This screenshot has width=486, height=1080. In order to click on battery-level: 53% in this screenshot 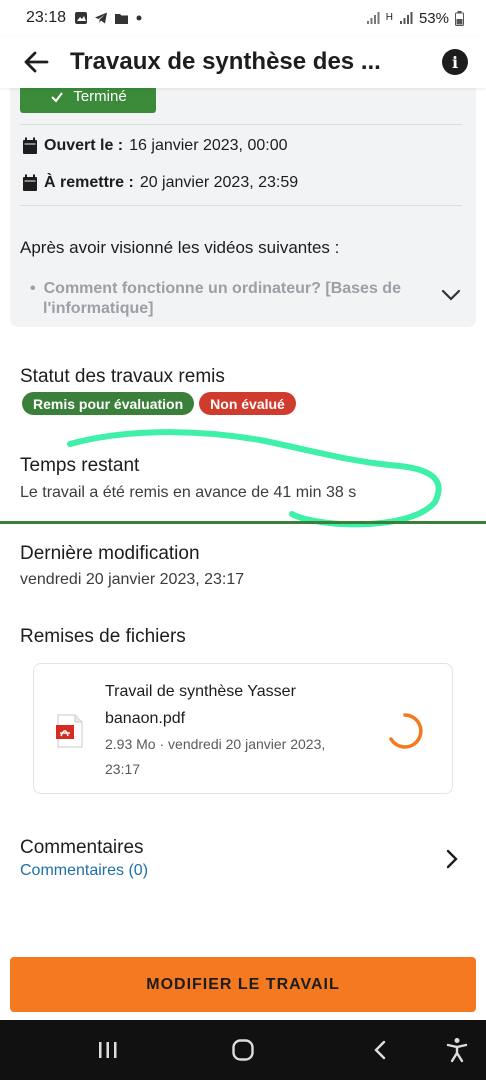, I will do `click(433, 18)`.